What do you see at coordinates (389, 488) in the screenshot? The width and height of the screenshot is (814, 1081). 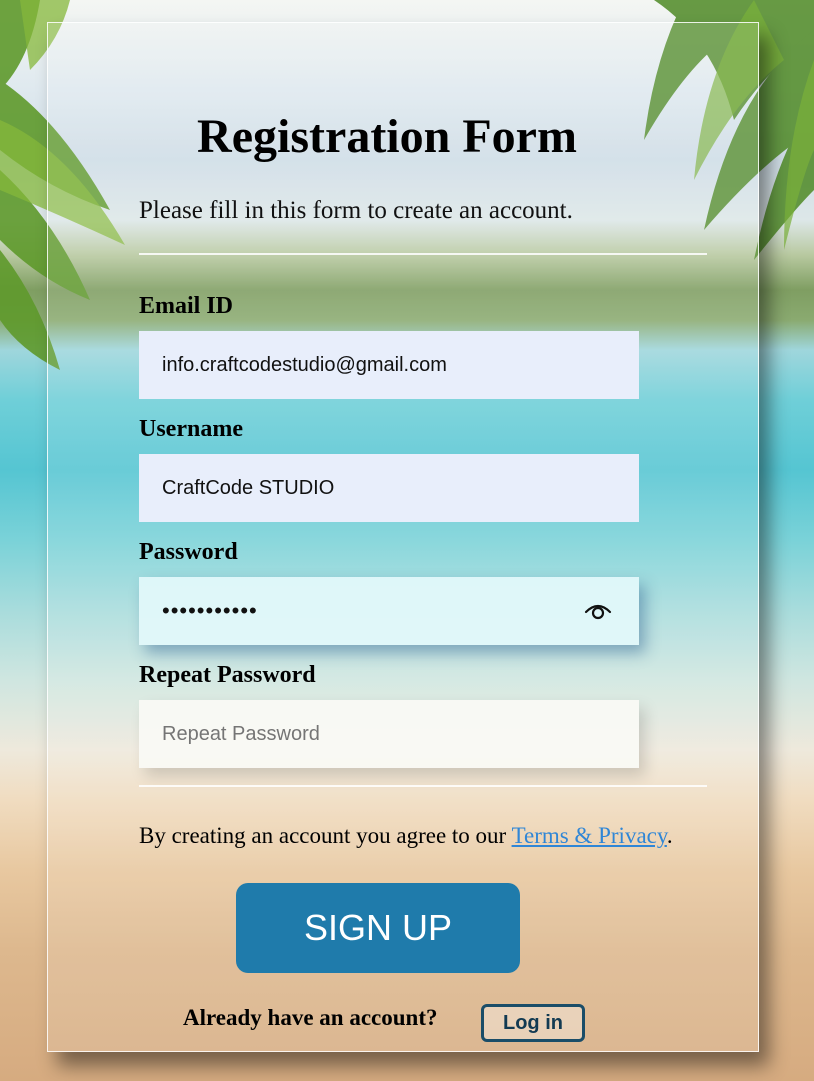 I see `username-field` at bounding box center [389, 488].